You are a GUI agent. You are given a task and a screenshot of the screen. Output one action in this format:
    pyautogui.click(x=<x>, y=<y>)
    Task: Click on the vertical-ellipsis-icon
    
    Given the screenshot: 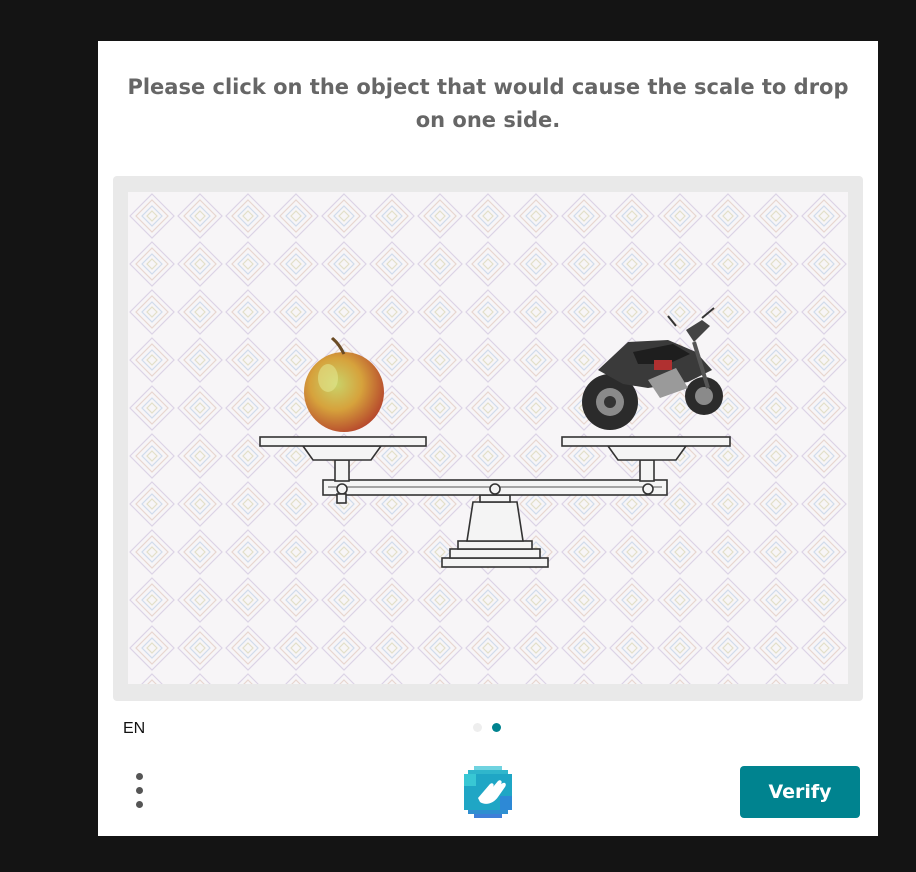 What is the action you would take?
    pyautogui.click(x=140, y=791)
    